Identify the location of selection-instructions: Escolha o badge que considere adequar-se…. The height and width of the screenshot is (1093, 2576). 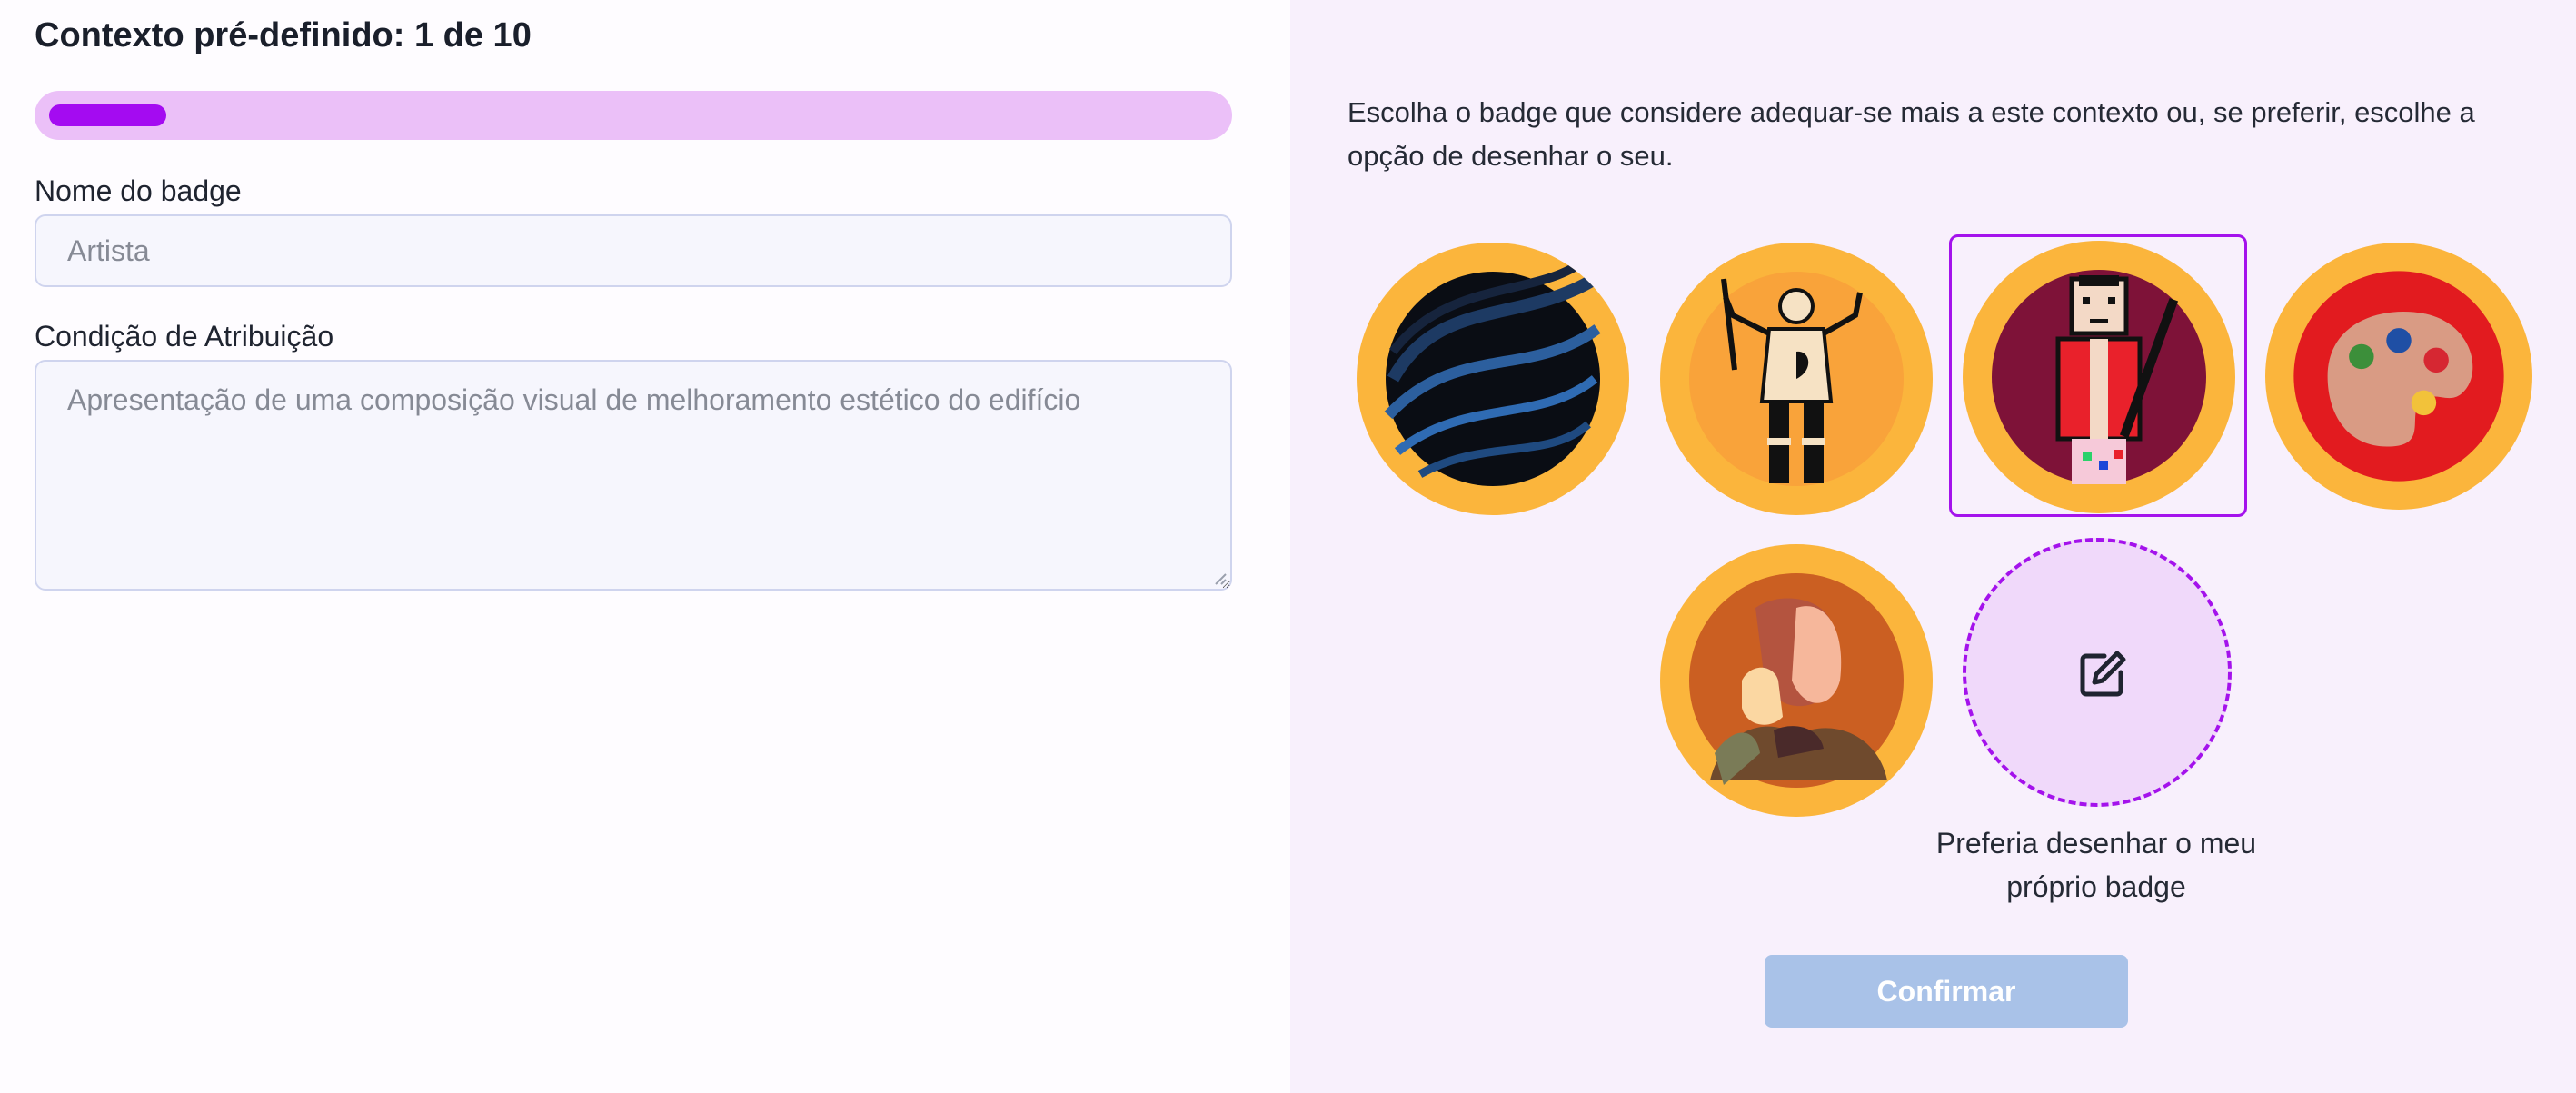
(1912, 134).